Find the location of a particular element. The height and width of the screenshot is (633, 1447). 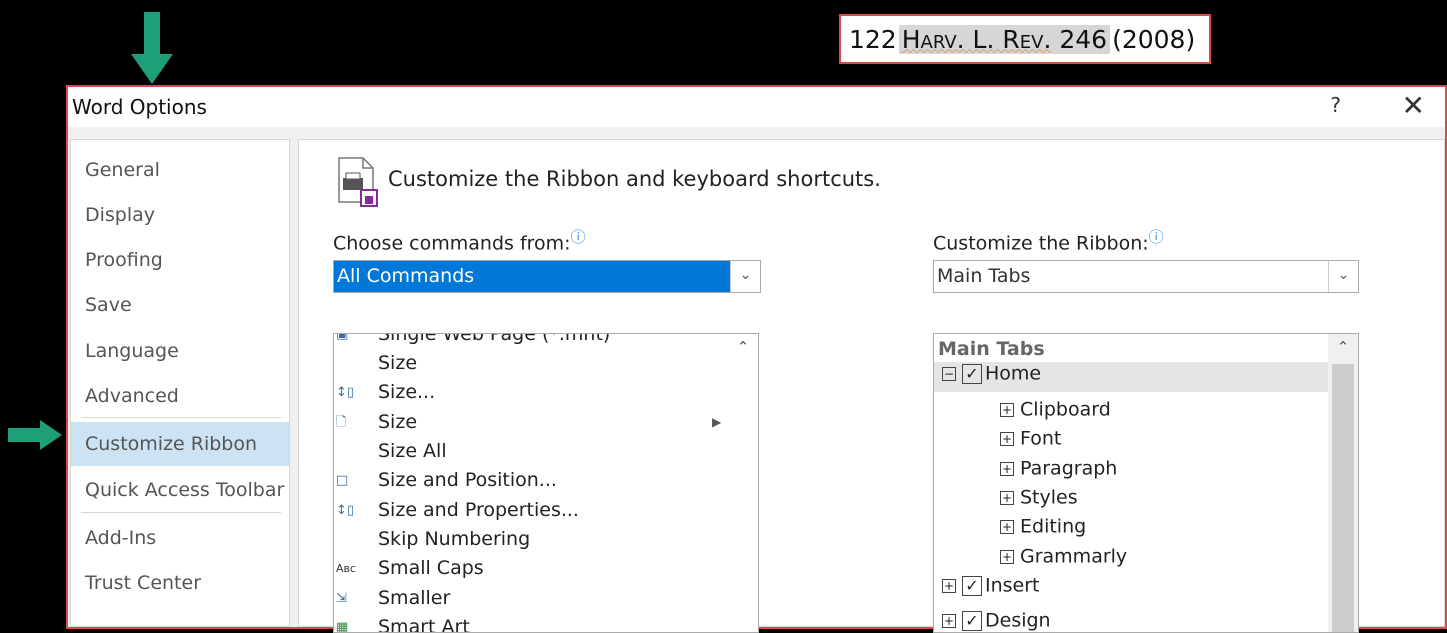

submenu-arrow-icon: ▶ is located at coordinates (717, 422).